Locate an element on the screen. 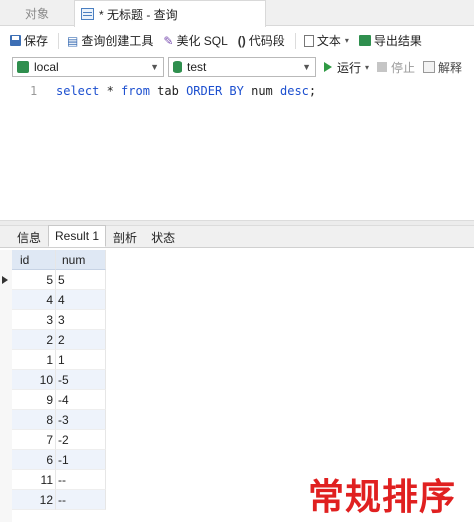 The width and height of the screenshot is (474, 522). table-row: 33 is located at coordinates (59, 320).